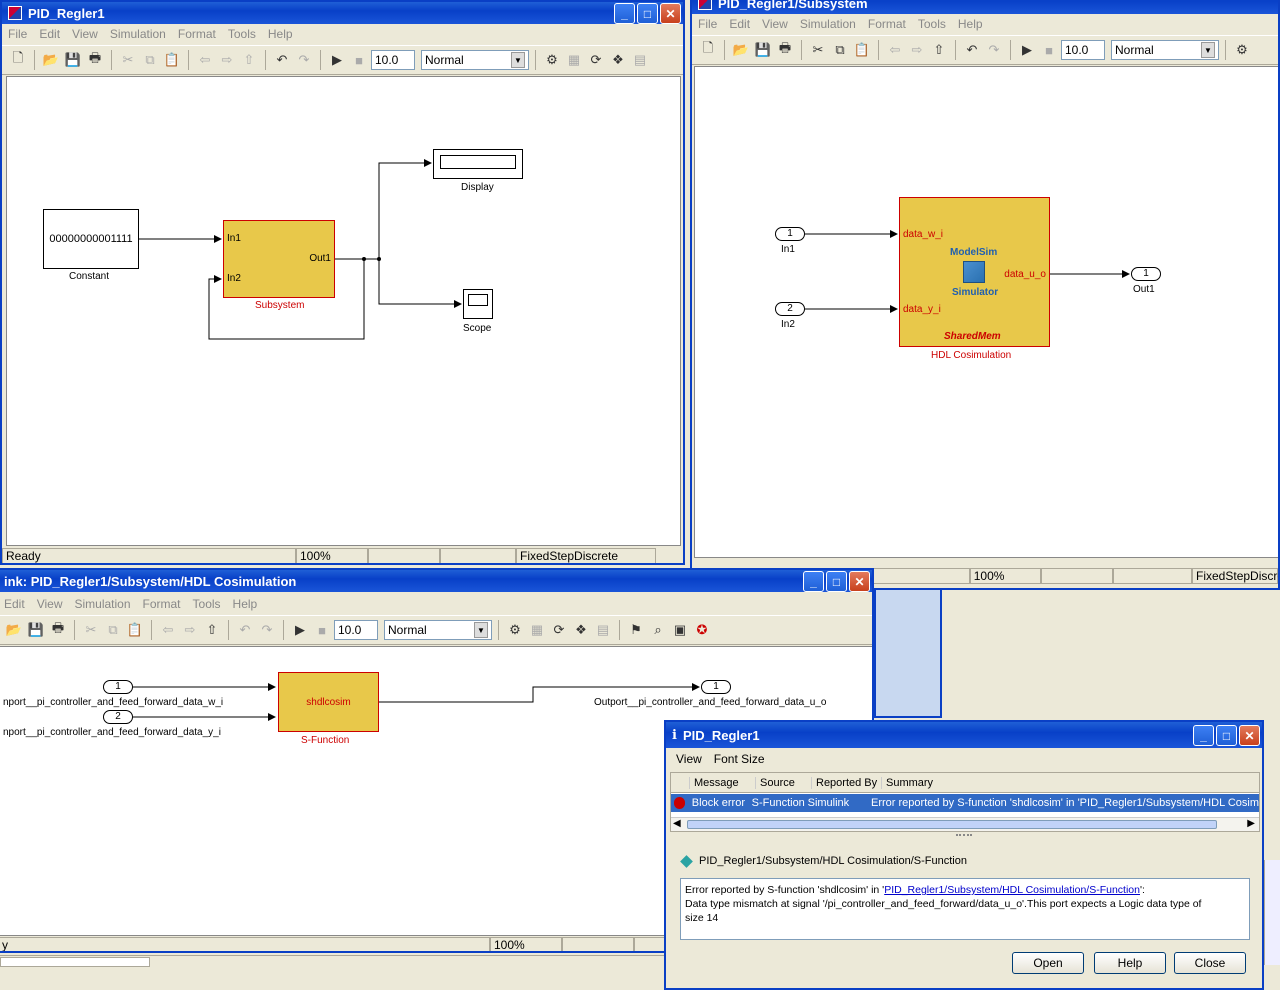  Describe the element at coordinates (702, 630) in the screenshot. I see `target-icon: ✪` at that location.